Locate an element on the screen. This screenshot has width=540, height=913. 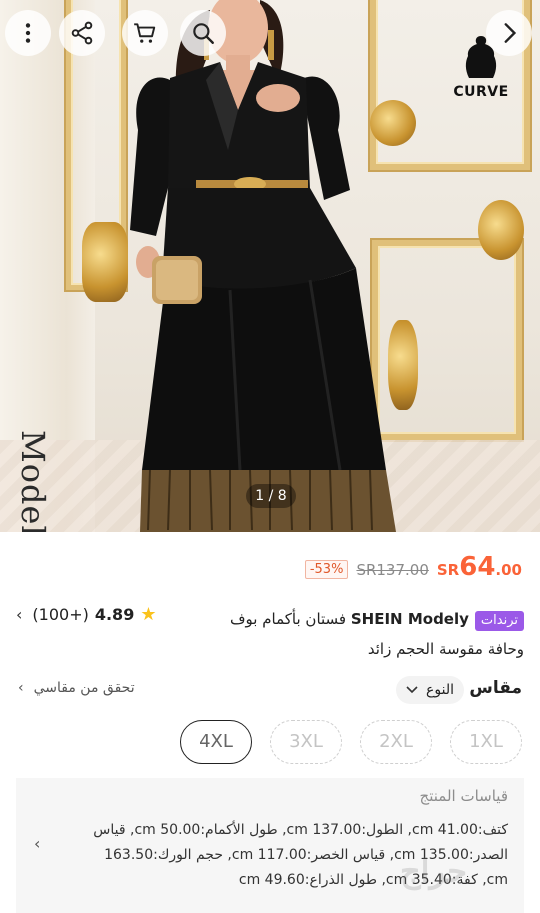
size-header: مقاس النوع ‹ تحقق من مقاسي is located at coordinates (270, 690).